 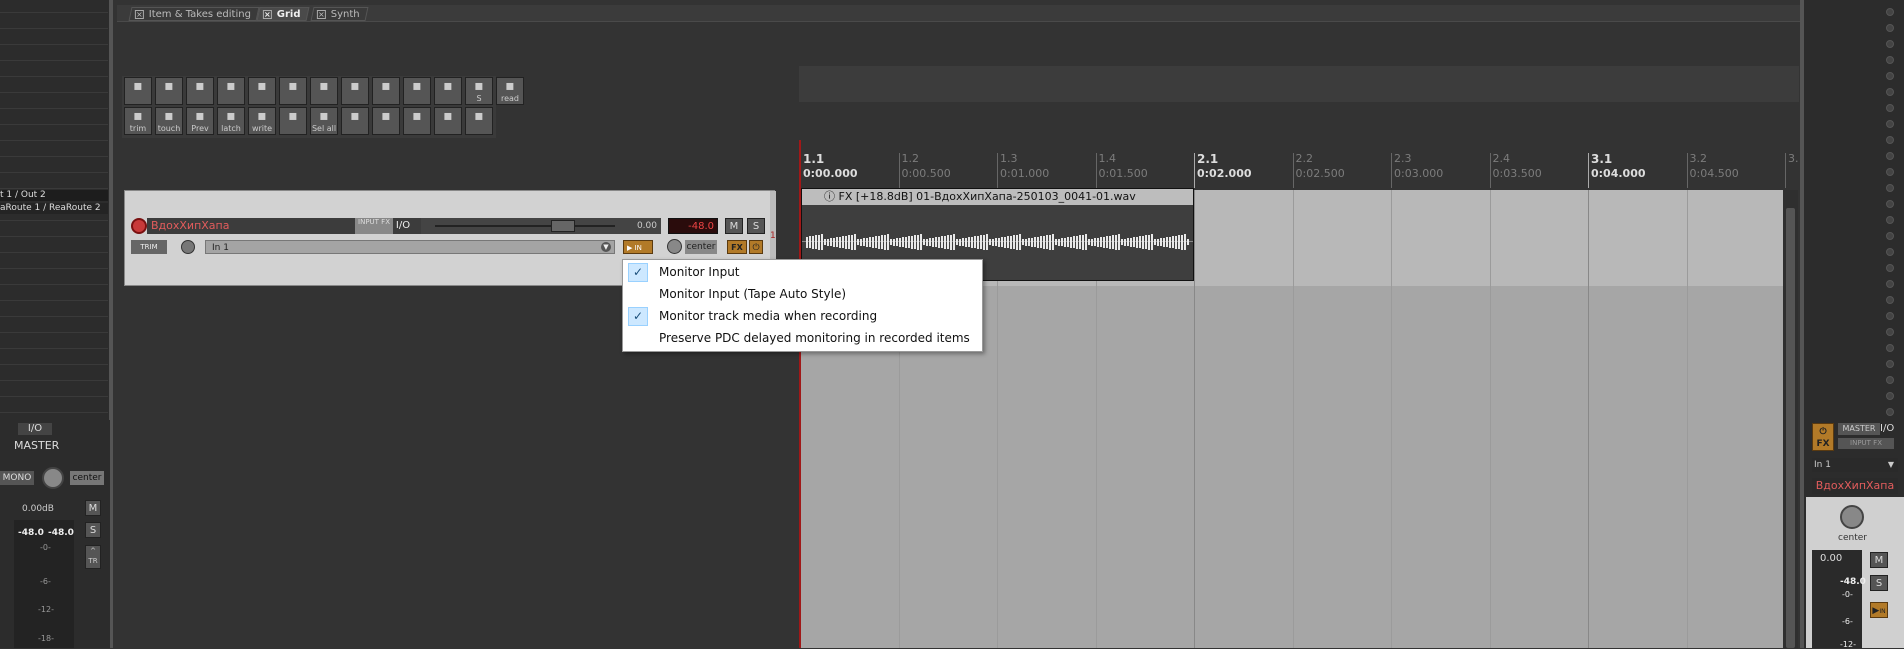 What do you see at coordinates (403, 226) in the screenshot?
I see `io-button: I/O` at bounding box center [403, 226].